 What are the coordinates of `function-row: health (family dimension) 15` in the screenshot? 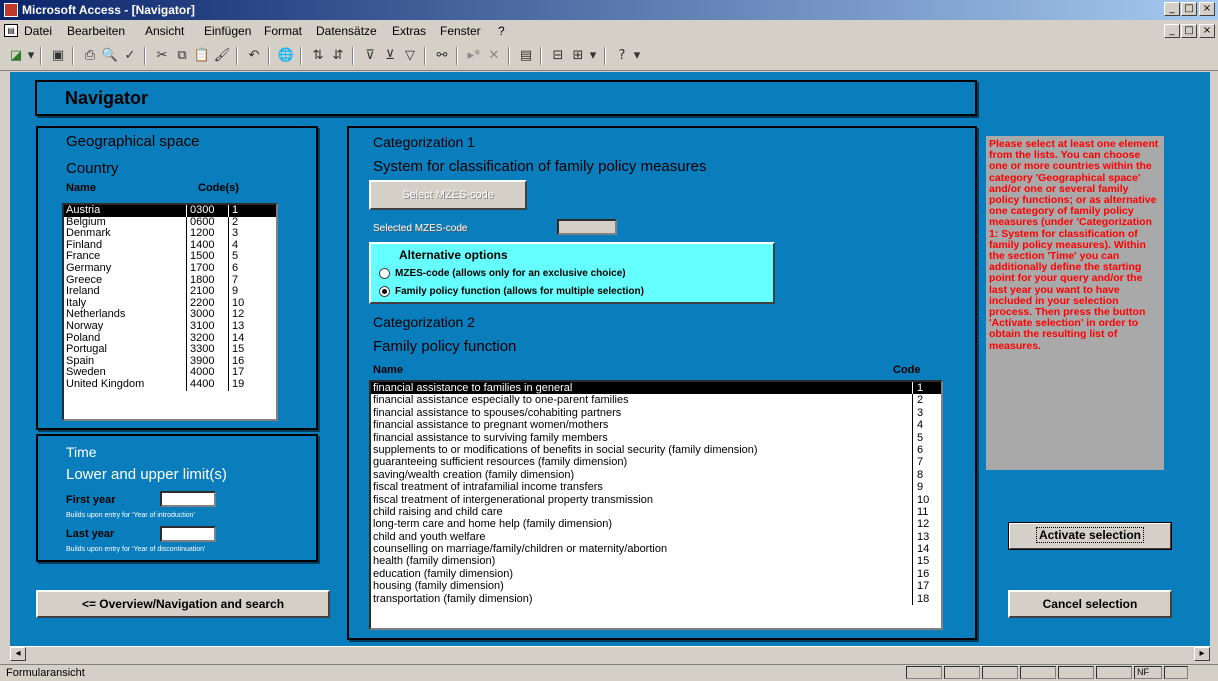 It's located at (656, 561).